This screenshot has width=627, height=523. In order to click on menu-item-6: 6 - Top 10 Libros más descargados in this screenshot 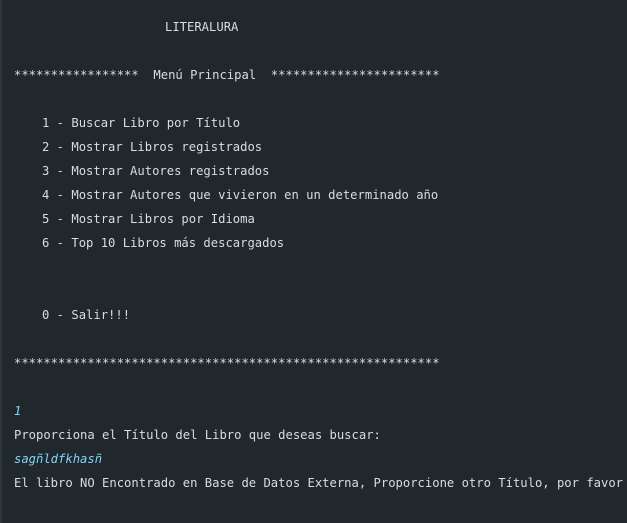, I will do `click(163, 243)`.